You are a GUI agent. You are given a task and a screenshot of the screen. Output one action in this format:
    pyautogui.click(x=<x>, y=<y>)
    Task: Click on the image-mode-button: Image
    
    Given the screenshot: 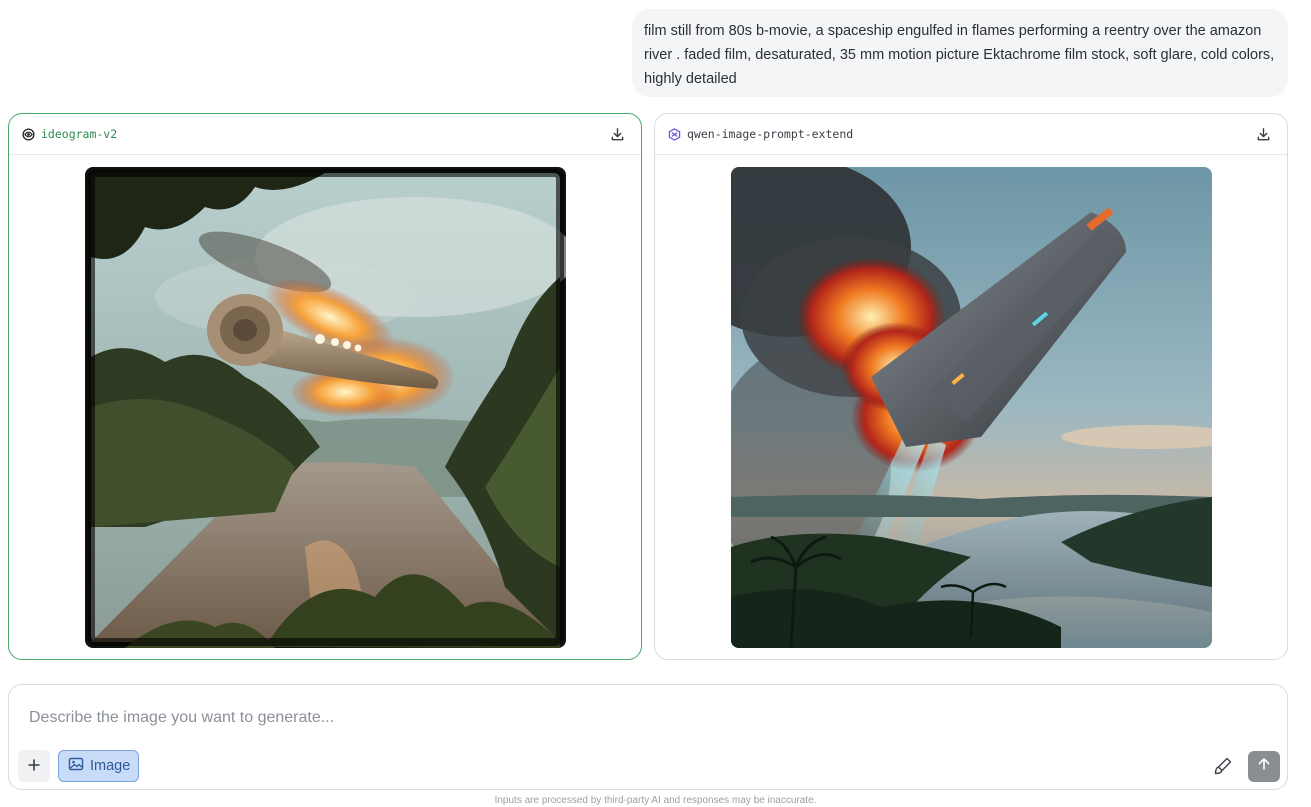 What is the action you would take?
    pyautogui.click(x=98, y=766)
    